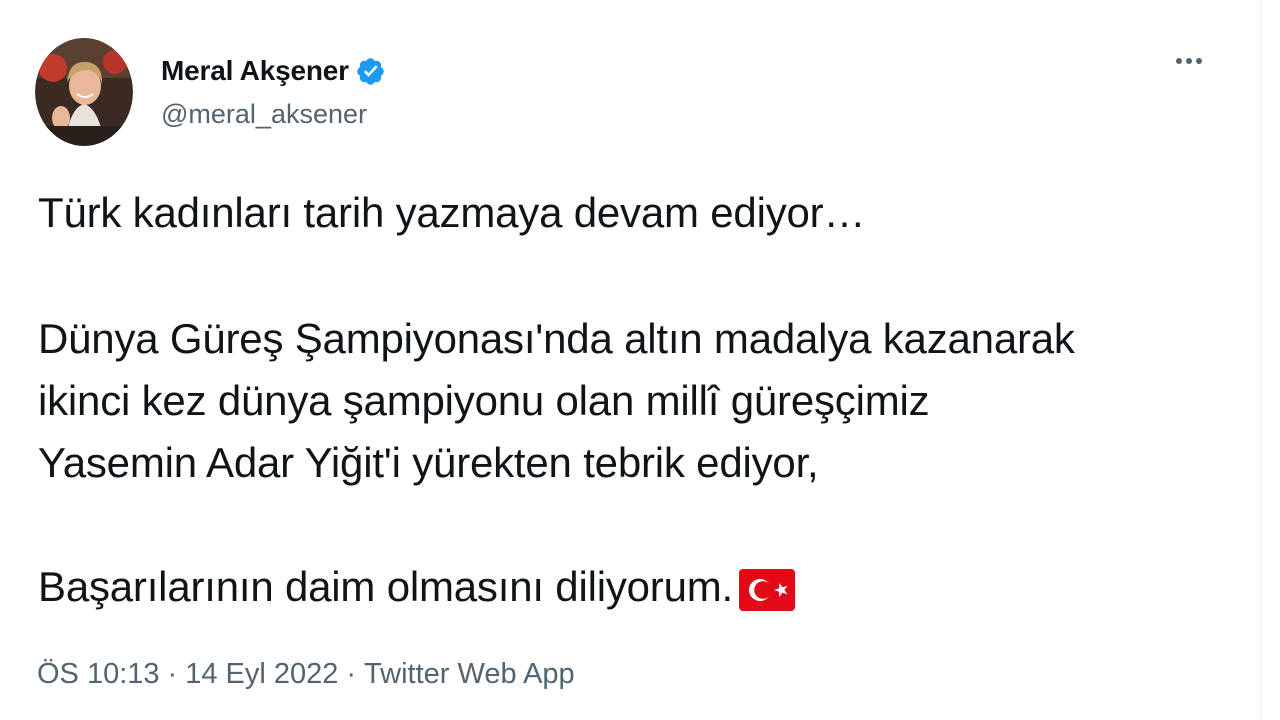 The width and height of the screenshot is (1280, 720). I want to click on divider, so click(1261, 360).